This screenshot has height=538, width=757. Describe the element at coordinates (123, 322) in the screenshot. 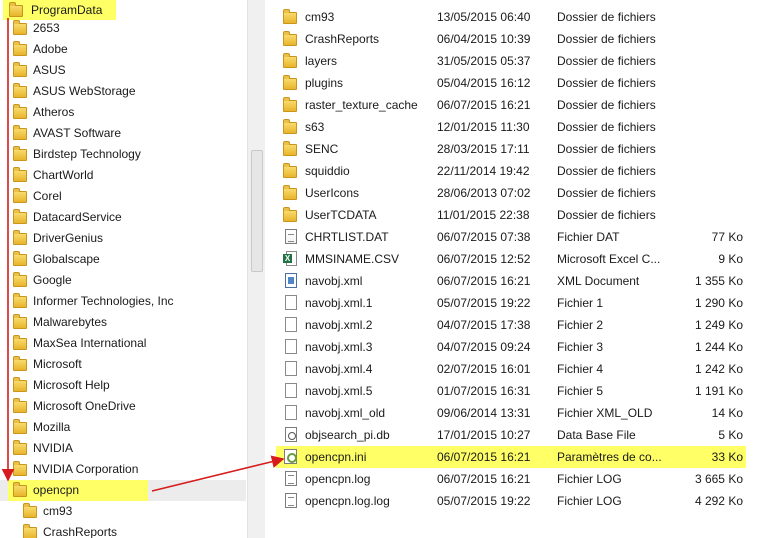

I see `tree-item-malwarebytes: Malwarebytes` at that location.